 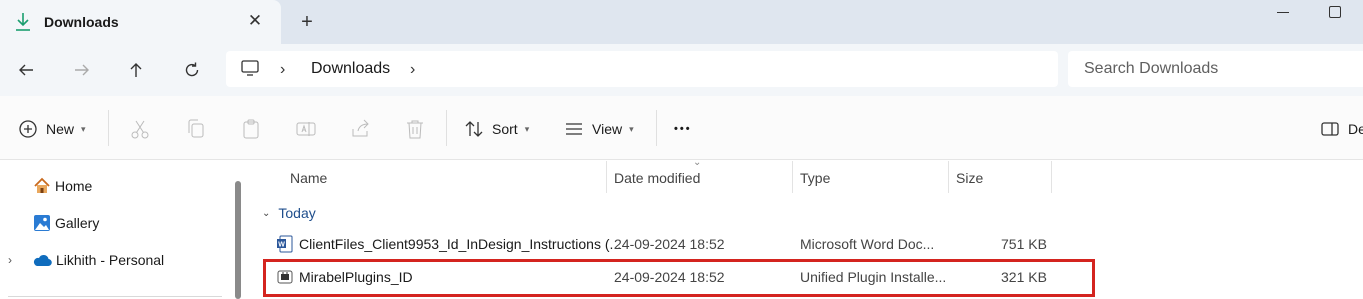 What do you see at coordinates (307, 22) in the screenshot?
I see `new-tab-button: +` at bounding box center [307, 22].